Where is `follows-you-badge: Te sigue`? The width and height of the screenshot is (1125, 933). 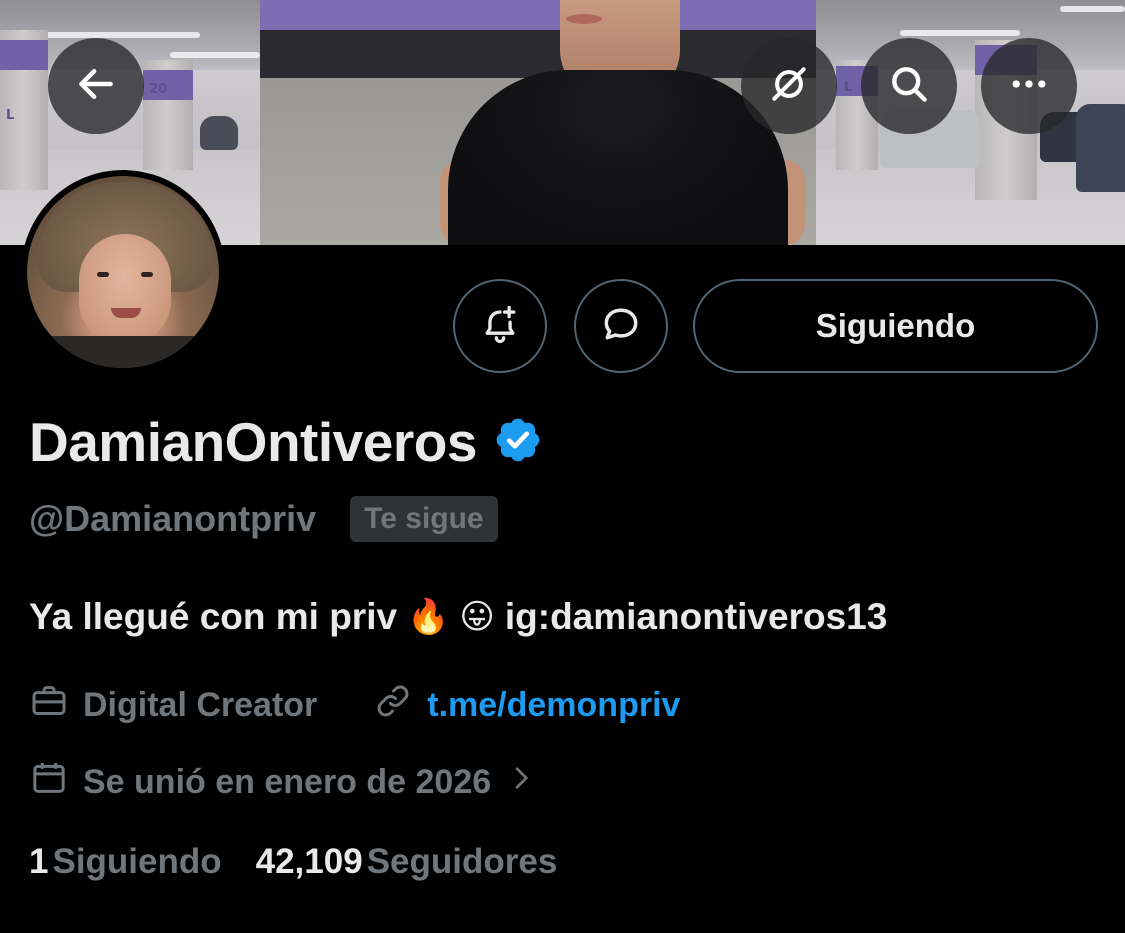
follows-you-badge: Te sigue is located at coordinates (424, 519).